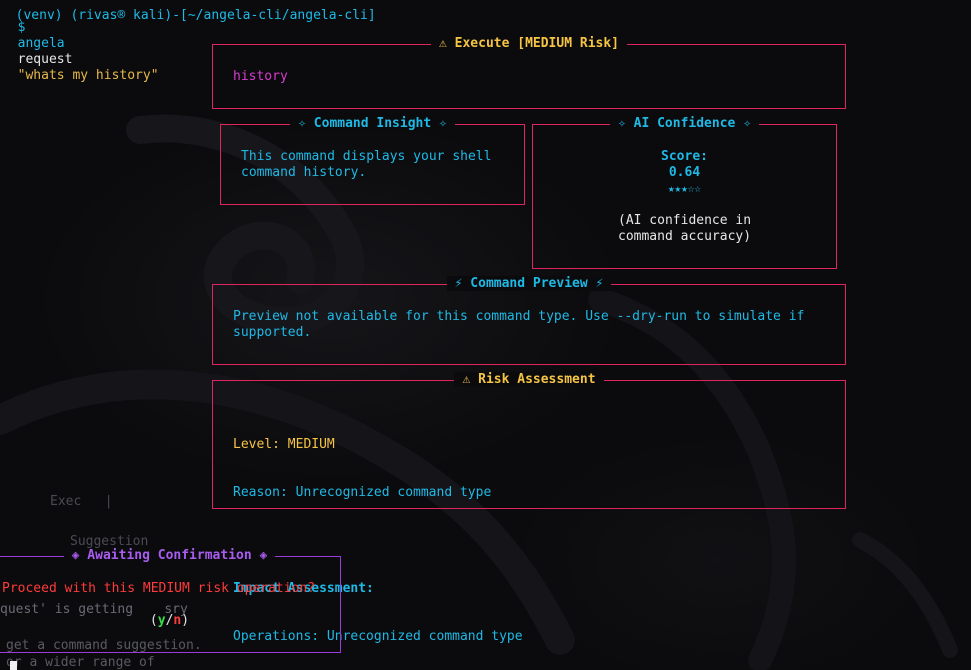 The height and width of the screenshot is (670, 971). Describe the element at coordinates (88, 75) in the screenshot. I see `command-argument: "whats my history"` at that location.